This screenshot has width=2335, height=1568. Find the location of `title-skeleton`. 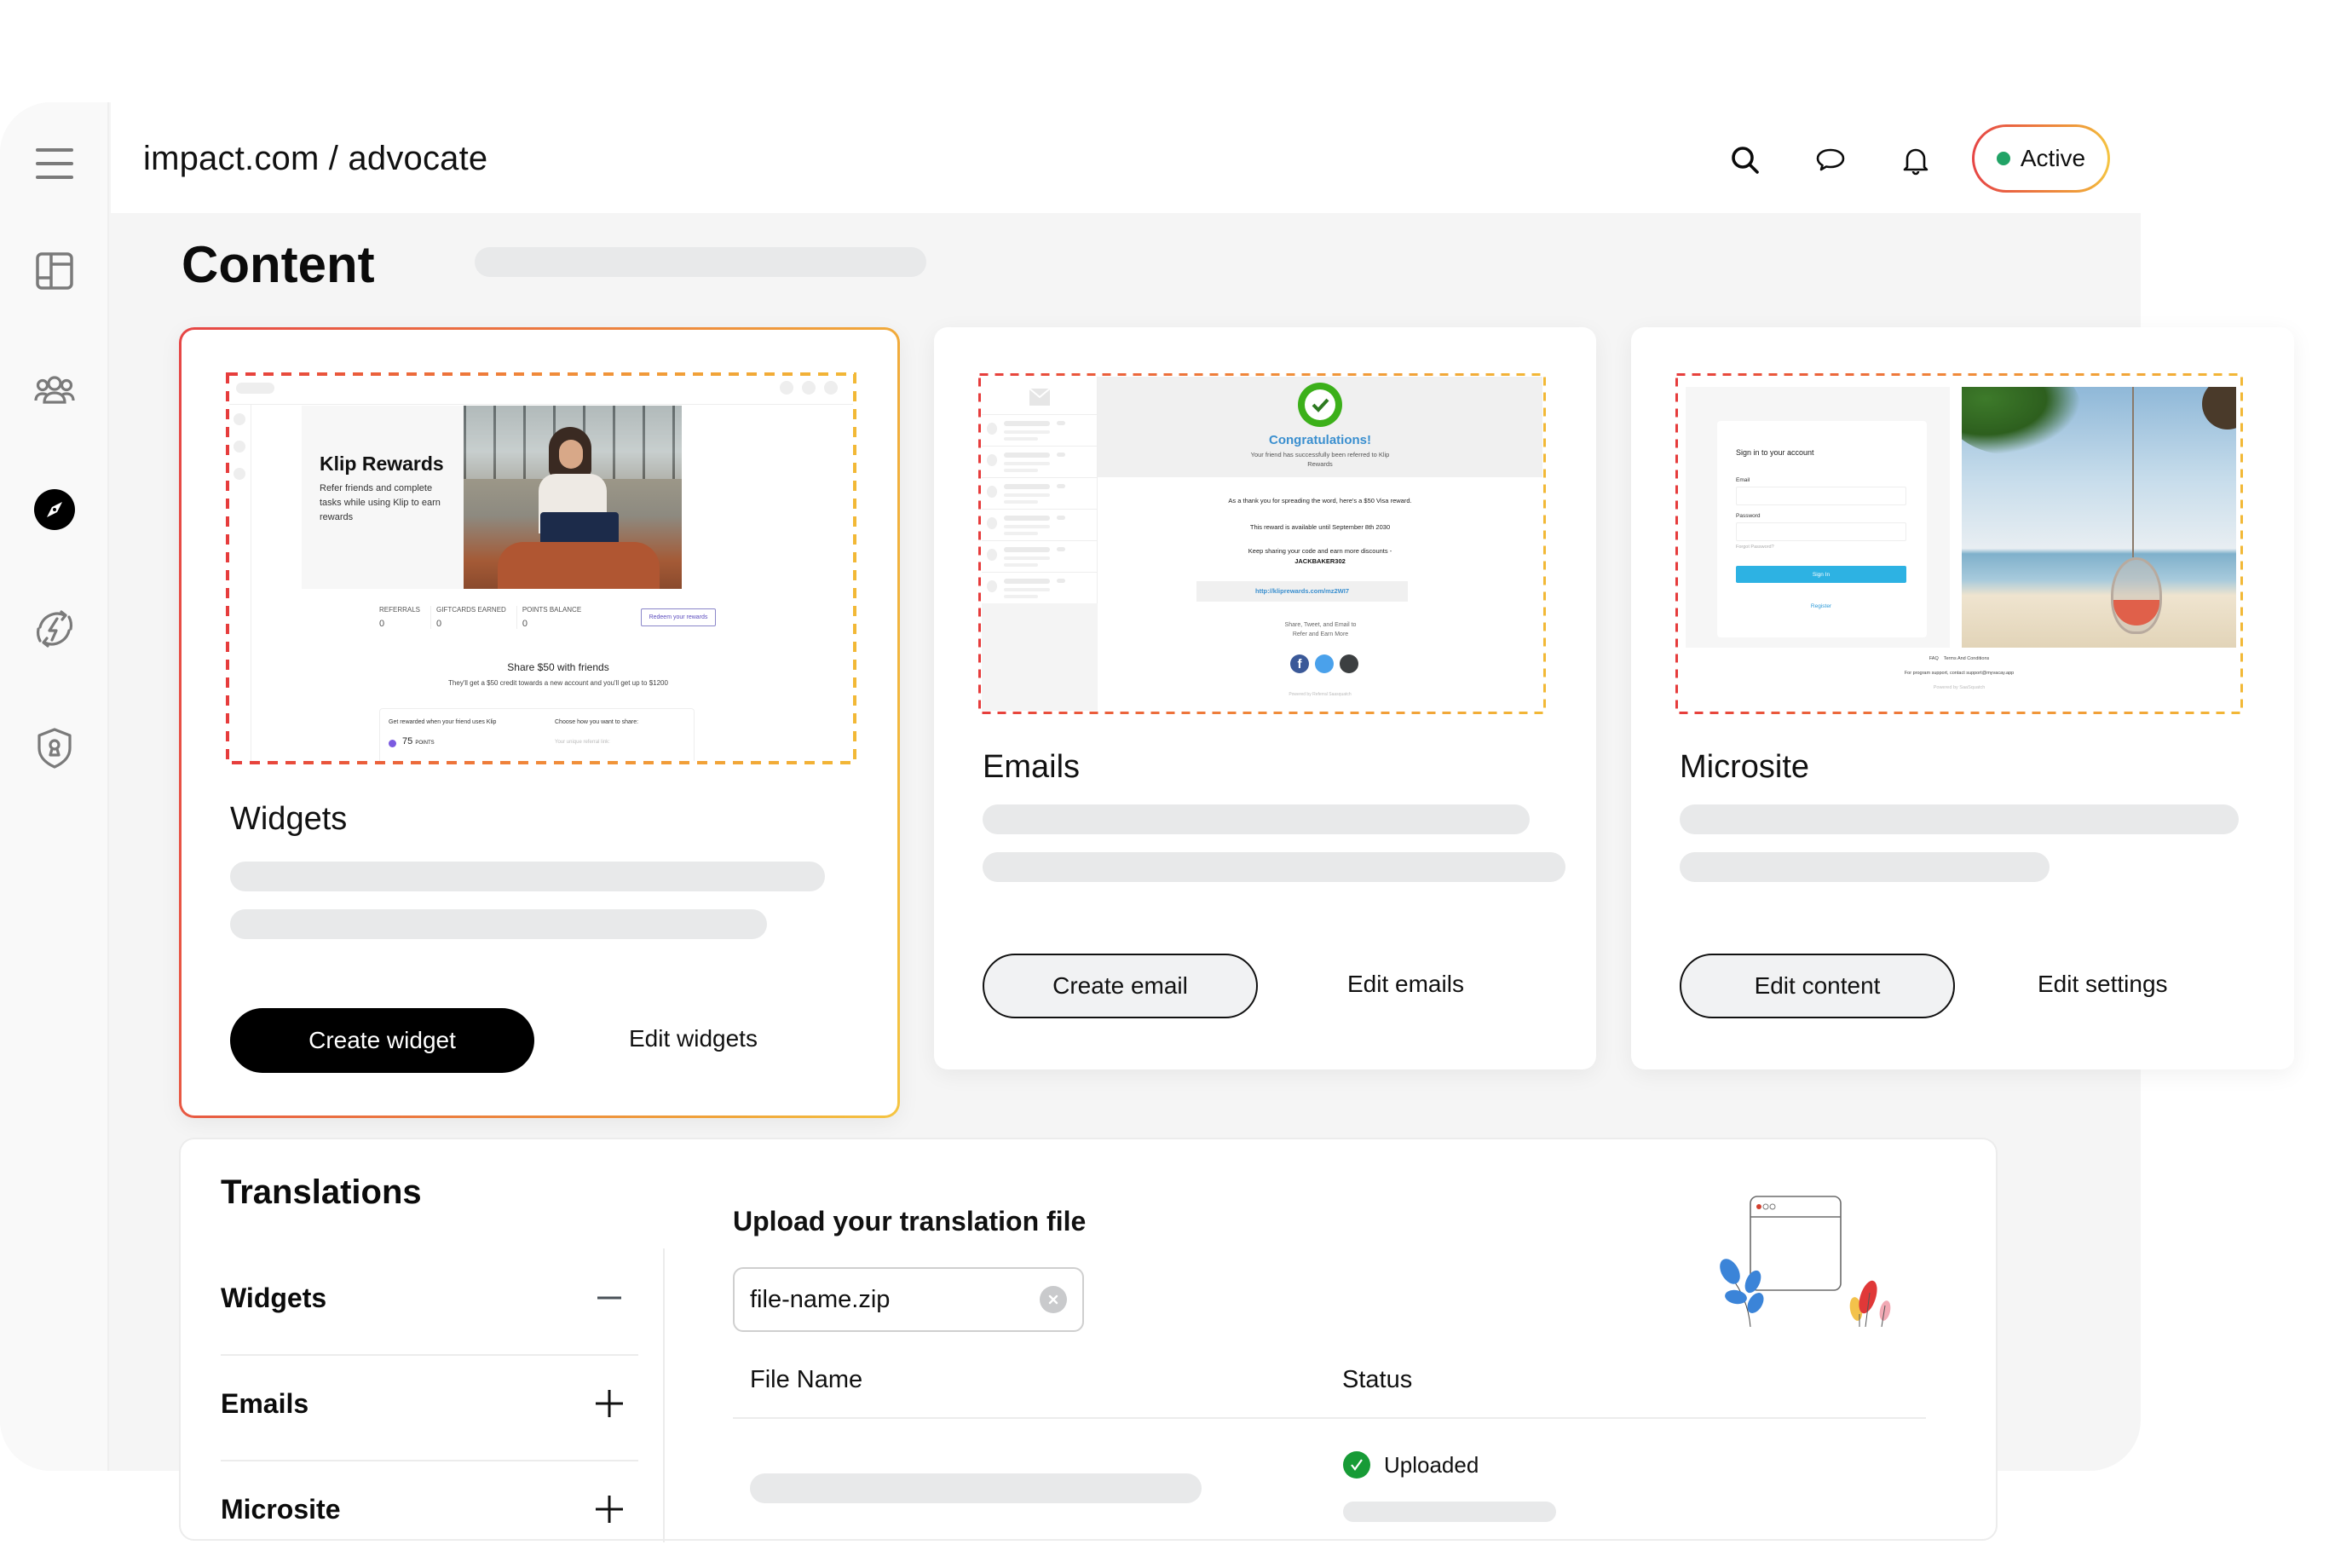

title-skeleton is located at coordinates (700, 262).